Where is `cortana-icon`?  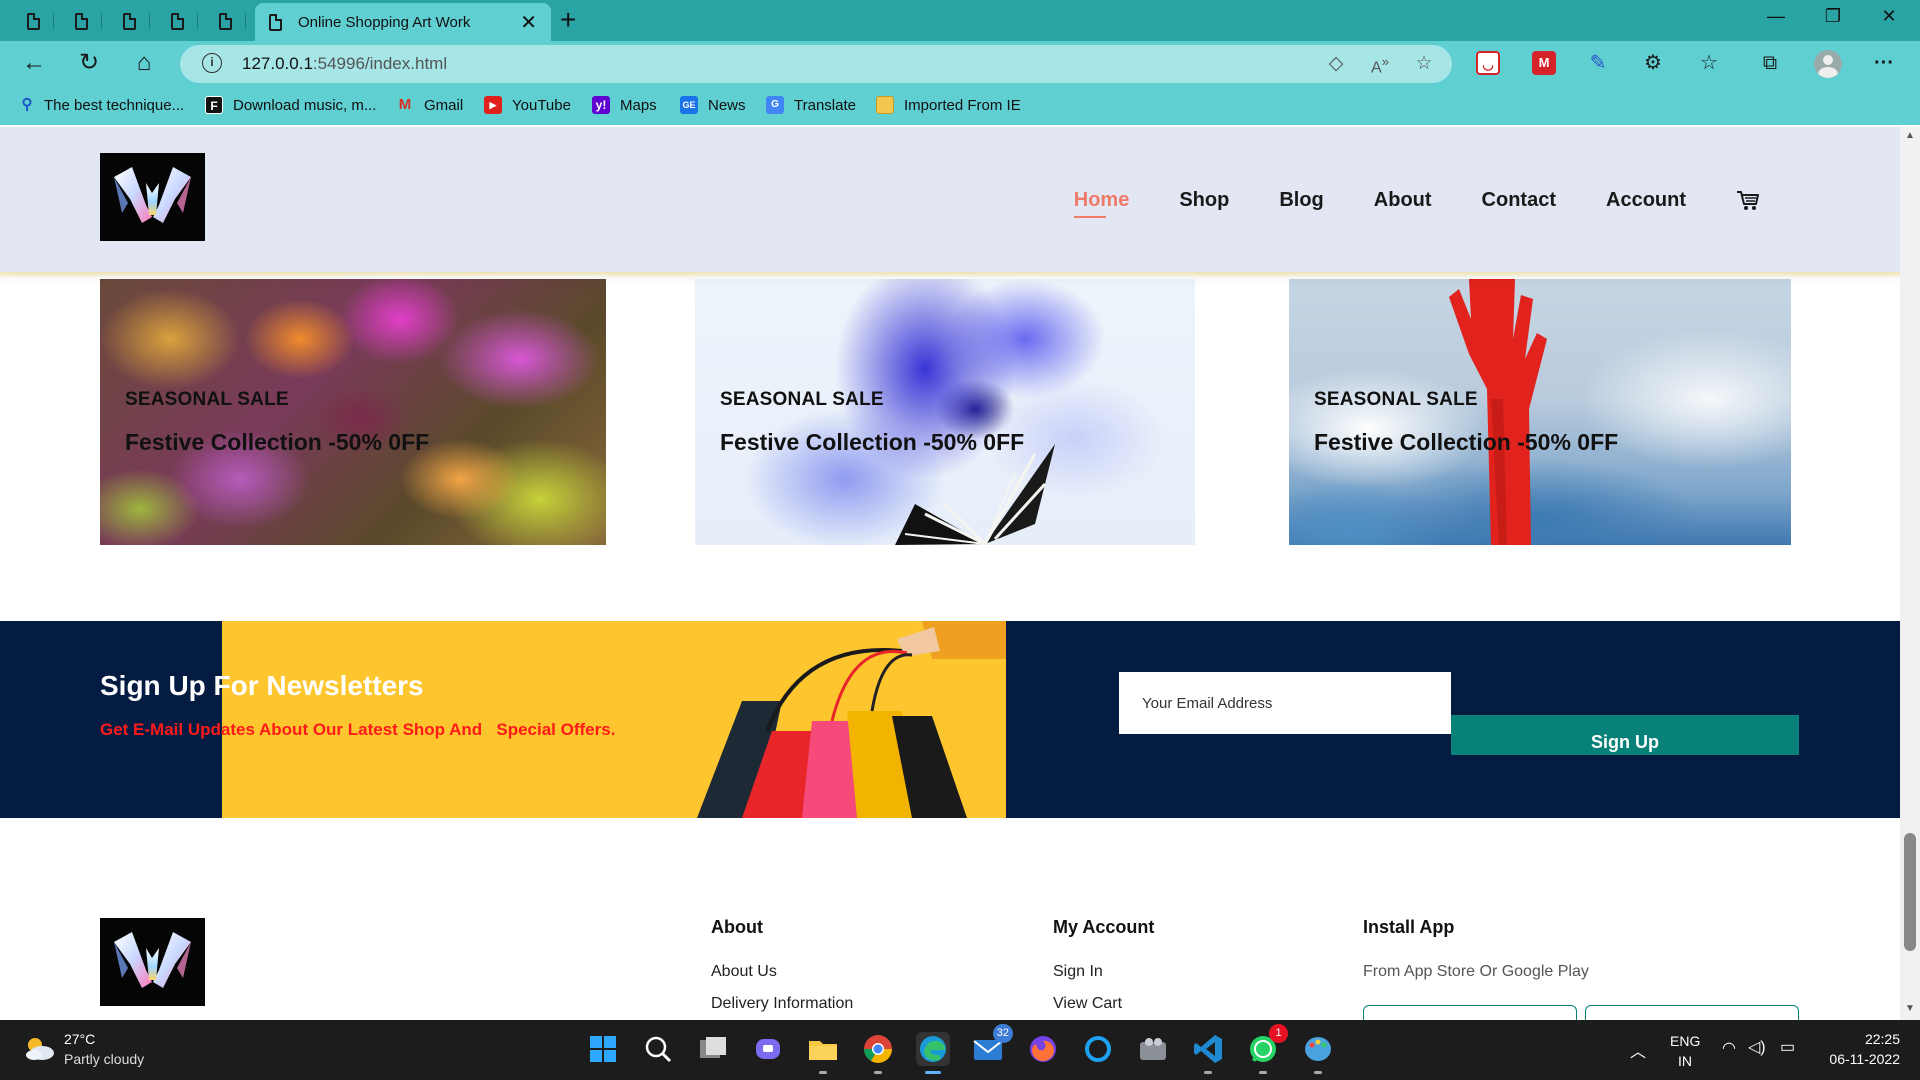
cortana-icon is located at coordinates (1098, 1049).